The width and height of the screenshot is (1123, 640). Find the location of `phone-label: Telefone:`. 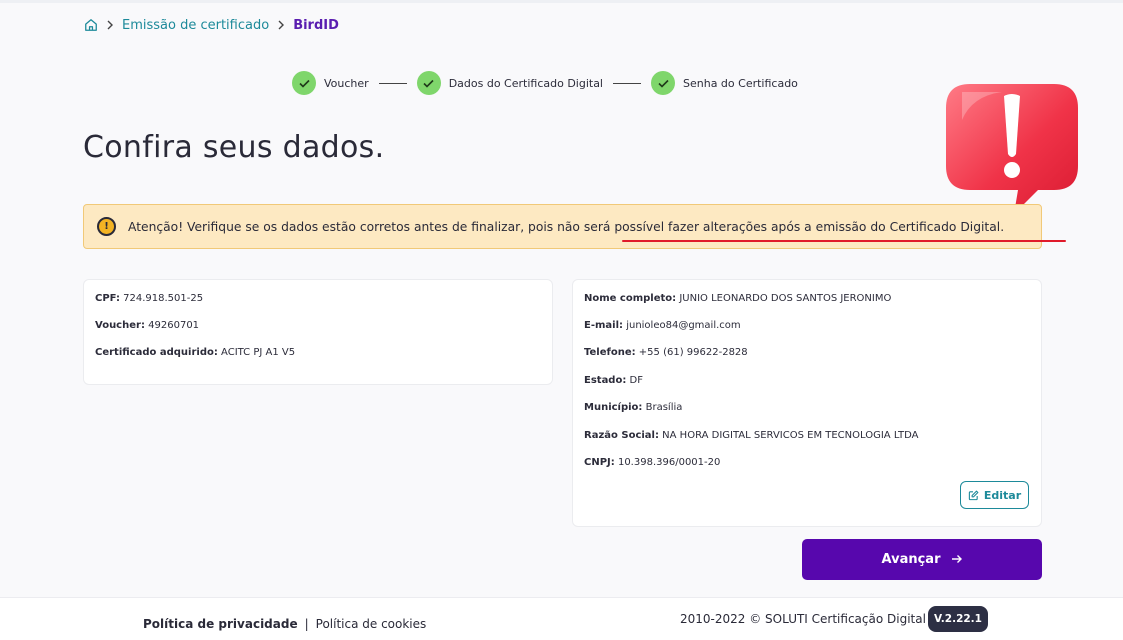

phone-label: Telefone: is located at coordinates (610, 352).